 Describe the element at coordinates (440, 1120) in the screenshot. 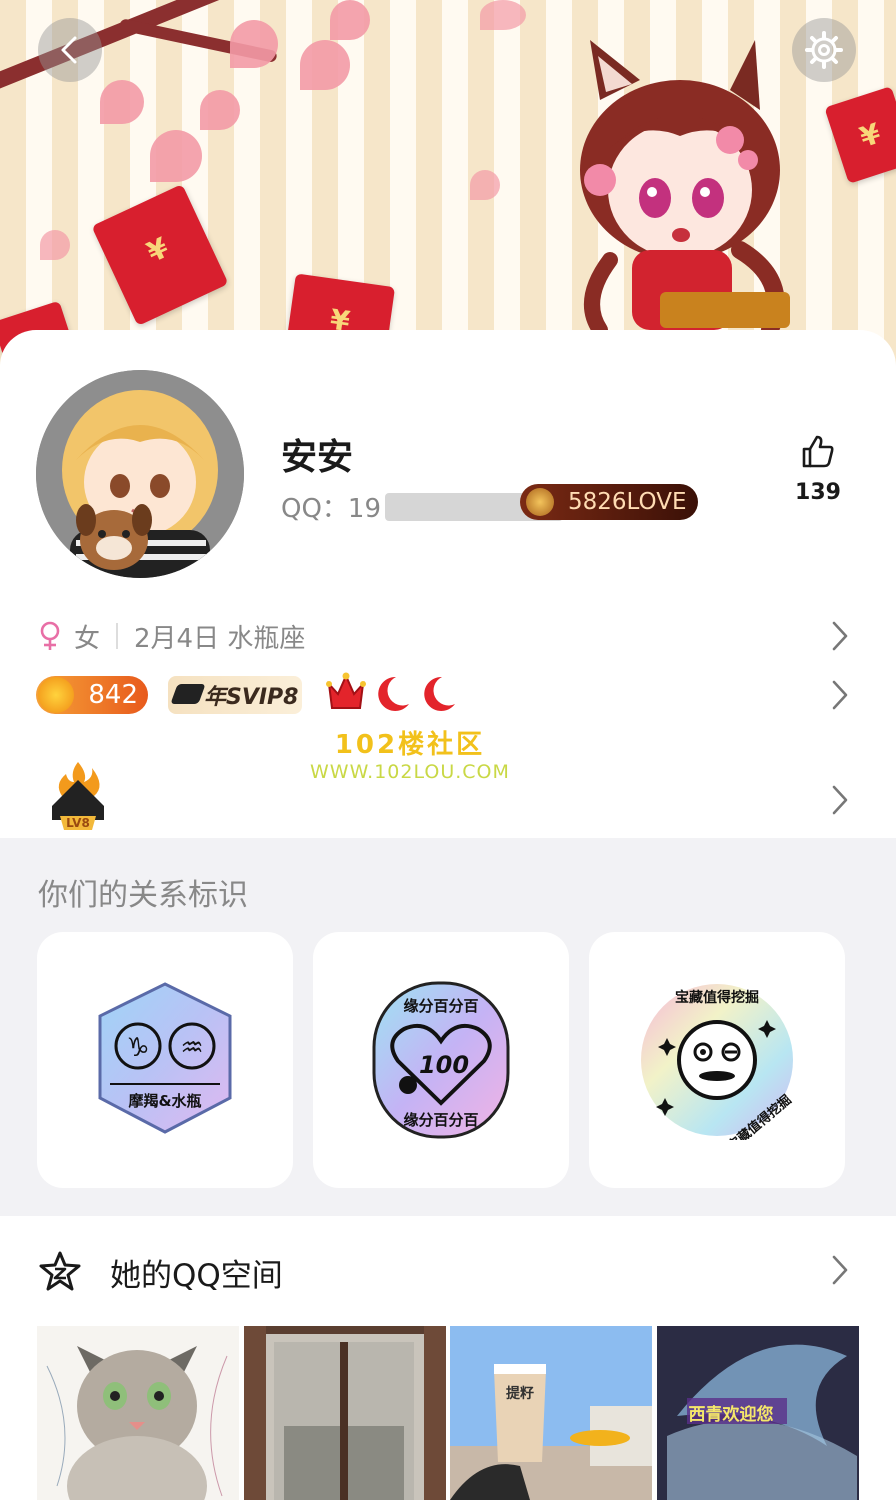

I see `match-badge-bottom-label: 缘分百分百` at that location.